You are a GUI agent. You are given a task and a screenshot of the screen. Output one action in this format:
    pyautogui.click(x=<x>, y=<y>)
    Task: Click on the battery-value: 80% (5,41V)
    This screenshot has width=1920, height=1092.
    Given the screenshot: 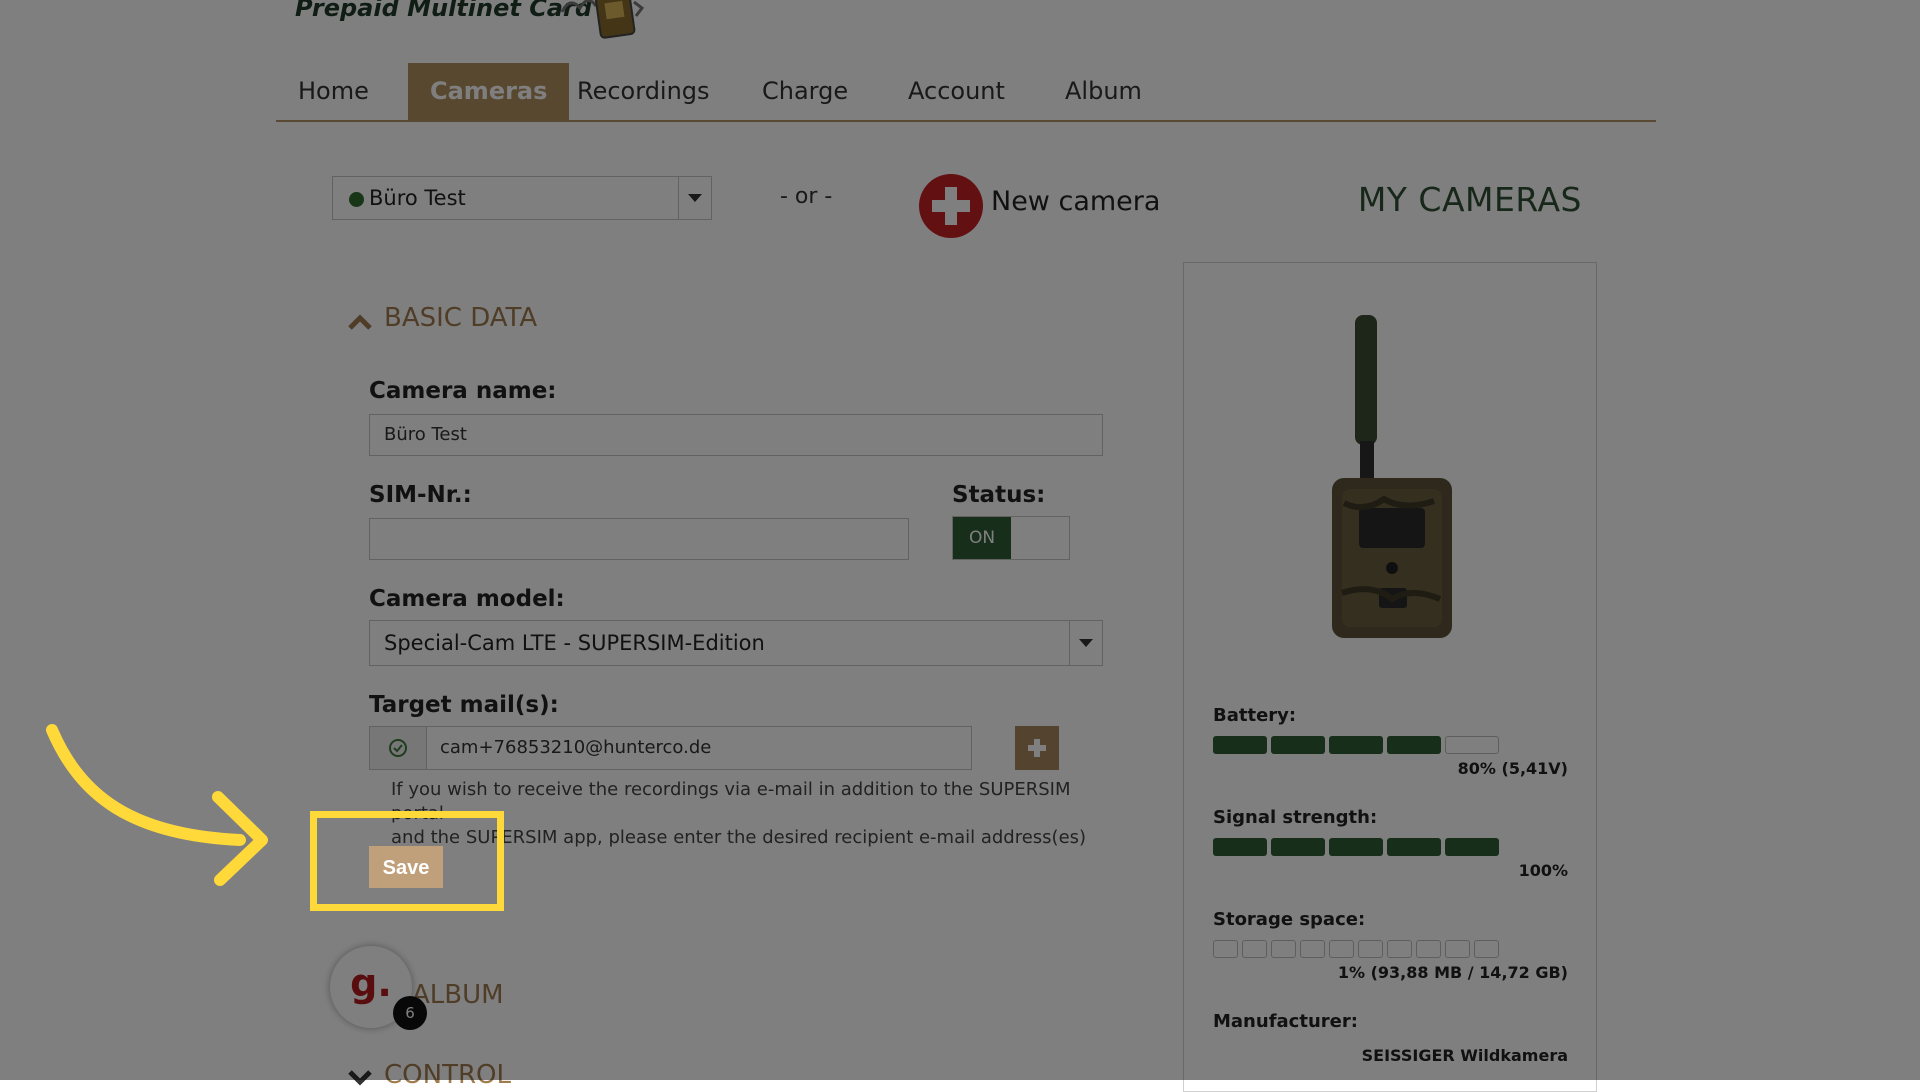 What is the action you would take?
    pyautogui.click(x=1512, y=768)
    